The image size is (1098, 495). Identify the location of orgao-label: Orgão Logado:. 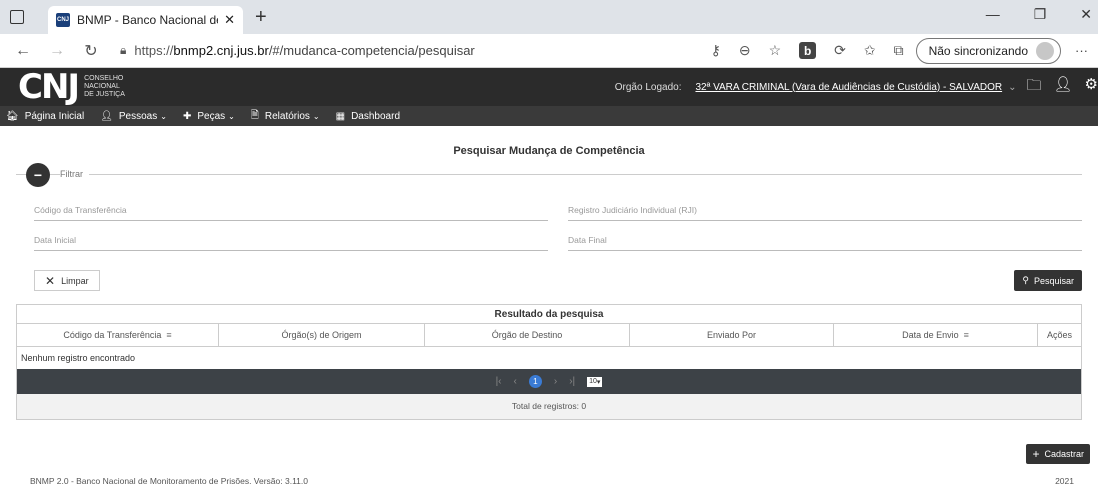
(648, 87).